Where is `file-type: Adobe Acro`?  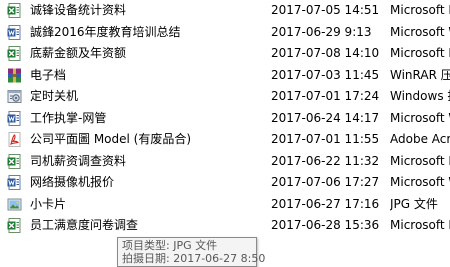 file-type: Adobe Acro is located at coordinates (420, 139).